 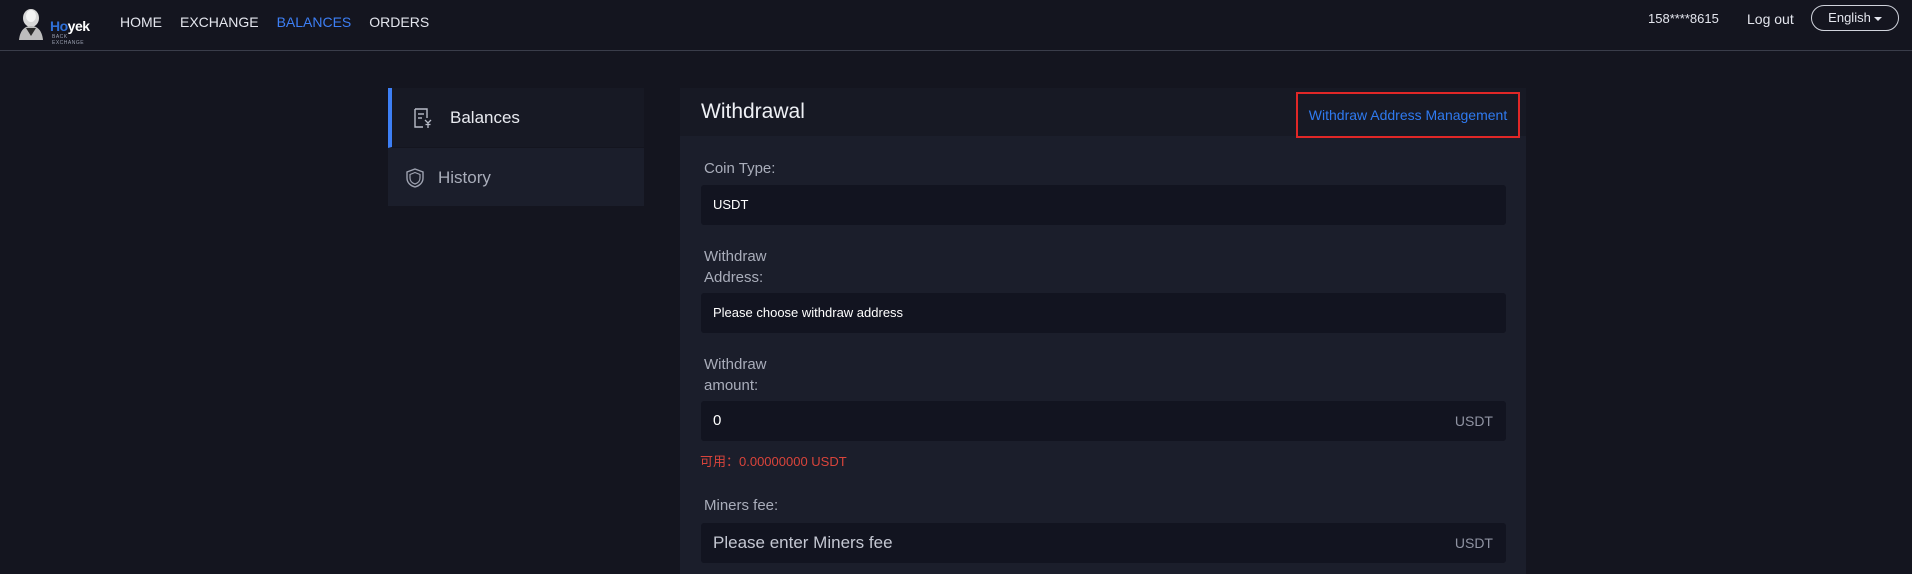 What do you see at coordinates (1103, 421) in the screenshot?
I see `withdraw-amount-input: 0 USDT` at bounding box center [1103, 421].